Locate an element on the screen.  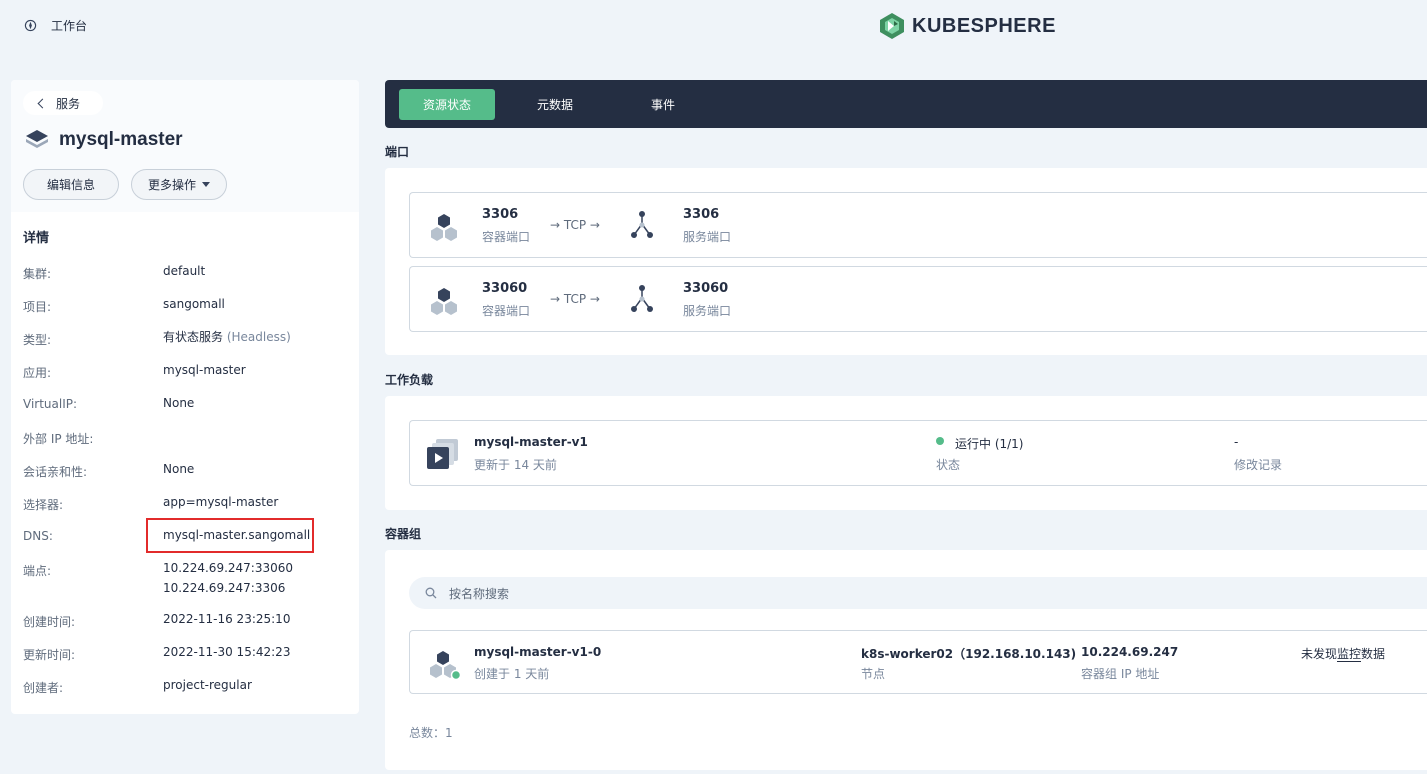
dns-highlight-box is located at coordinates (230, 535).